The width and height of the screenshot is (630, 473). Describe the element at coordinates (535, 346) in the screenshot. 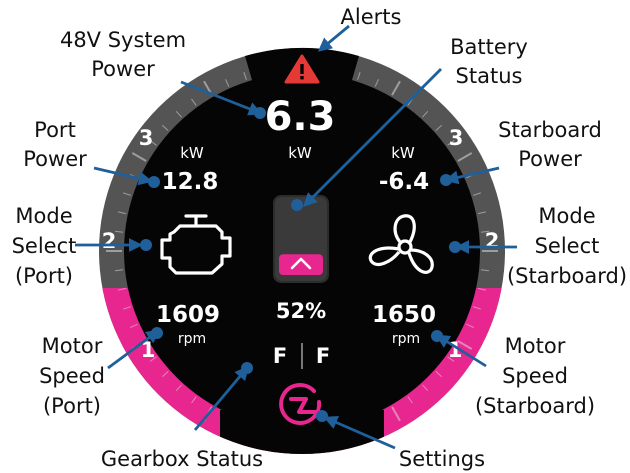

I see `label-speed-starboard-1: Motor` at that location.